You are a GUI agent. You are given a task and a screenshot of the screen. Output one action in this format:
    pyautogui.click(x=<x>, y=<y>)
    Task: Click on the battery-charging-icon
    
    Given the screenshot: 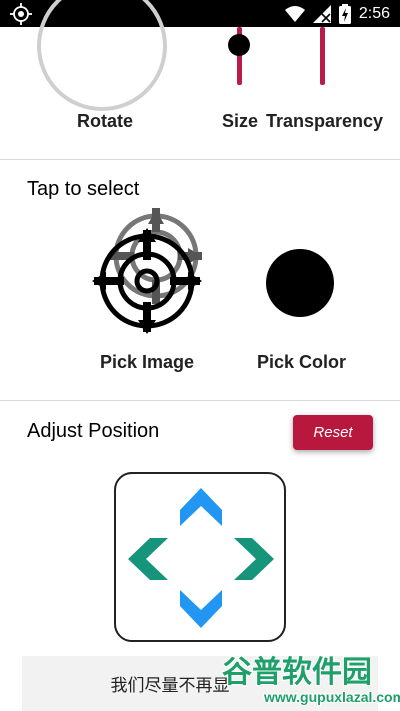 What is the action you would take?
    pyautogui.click(x=344, y=14)
    